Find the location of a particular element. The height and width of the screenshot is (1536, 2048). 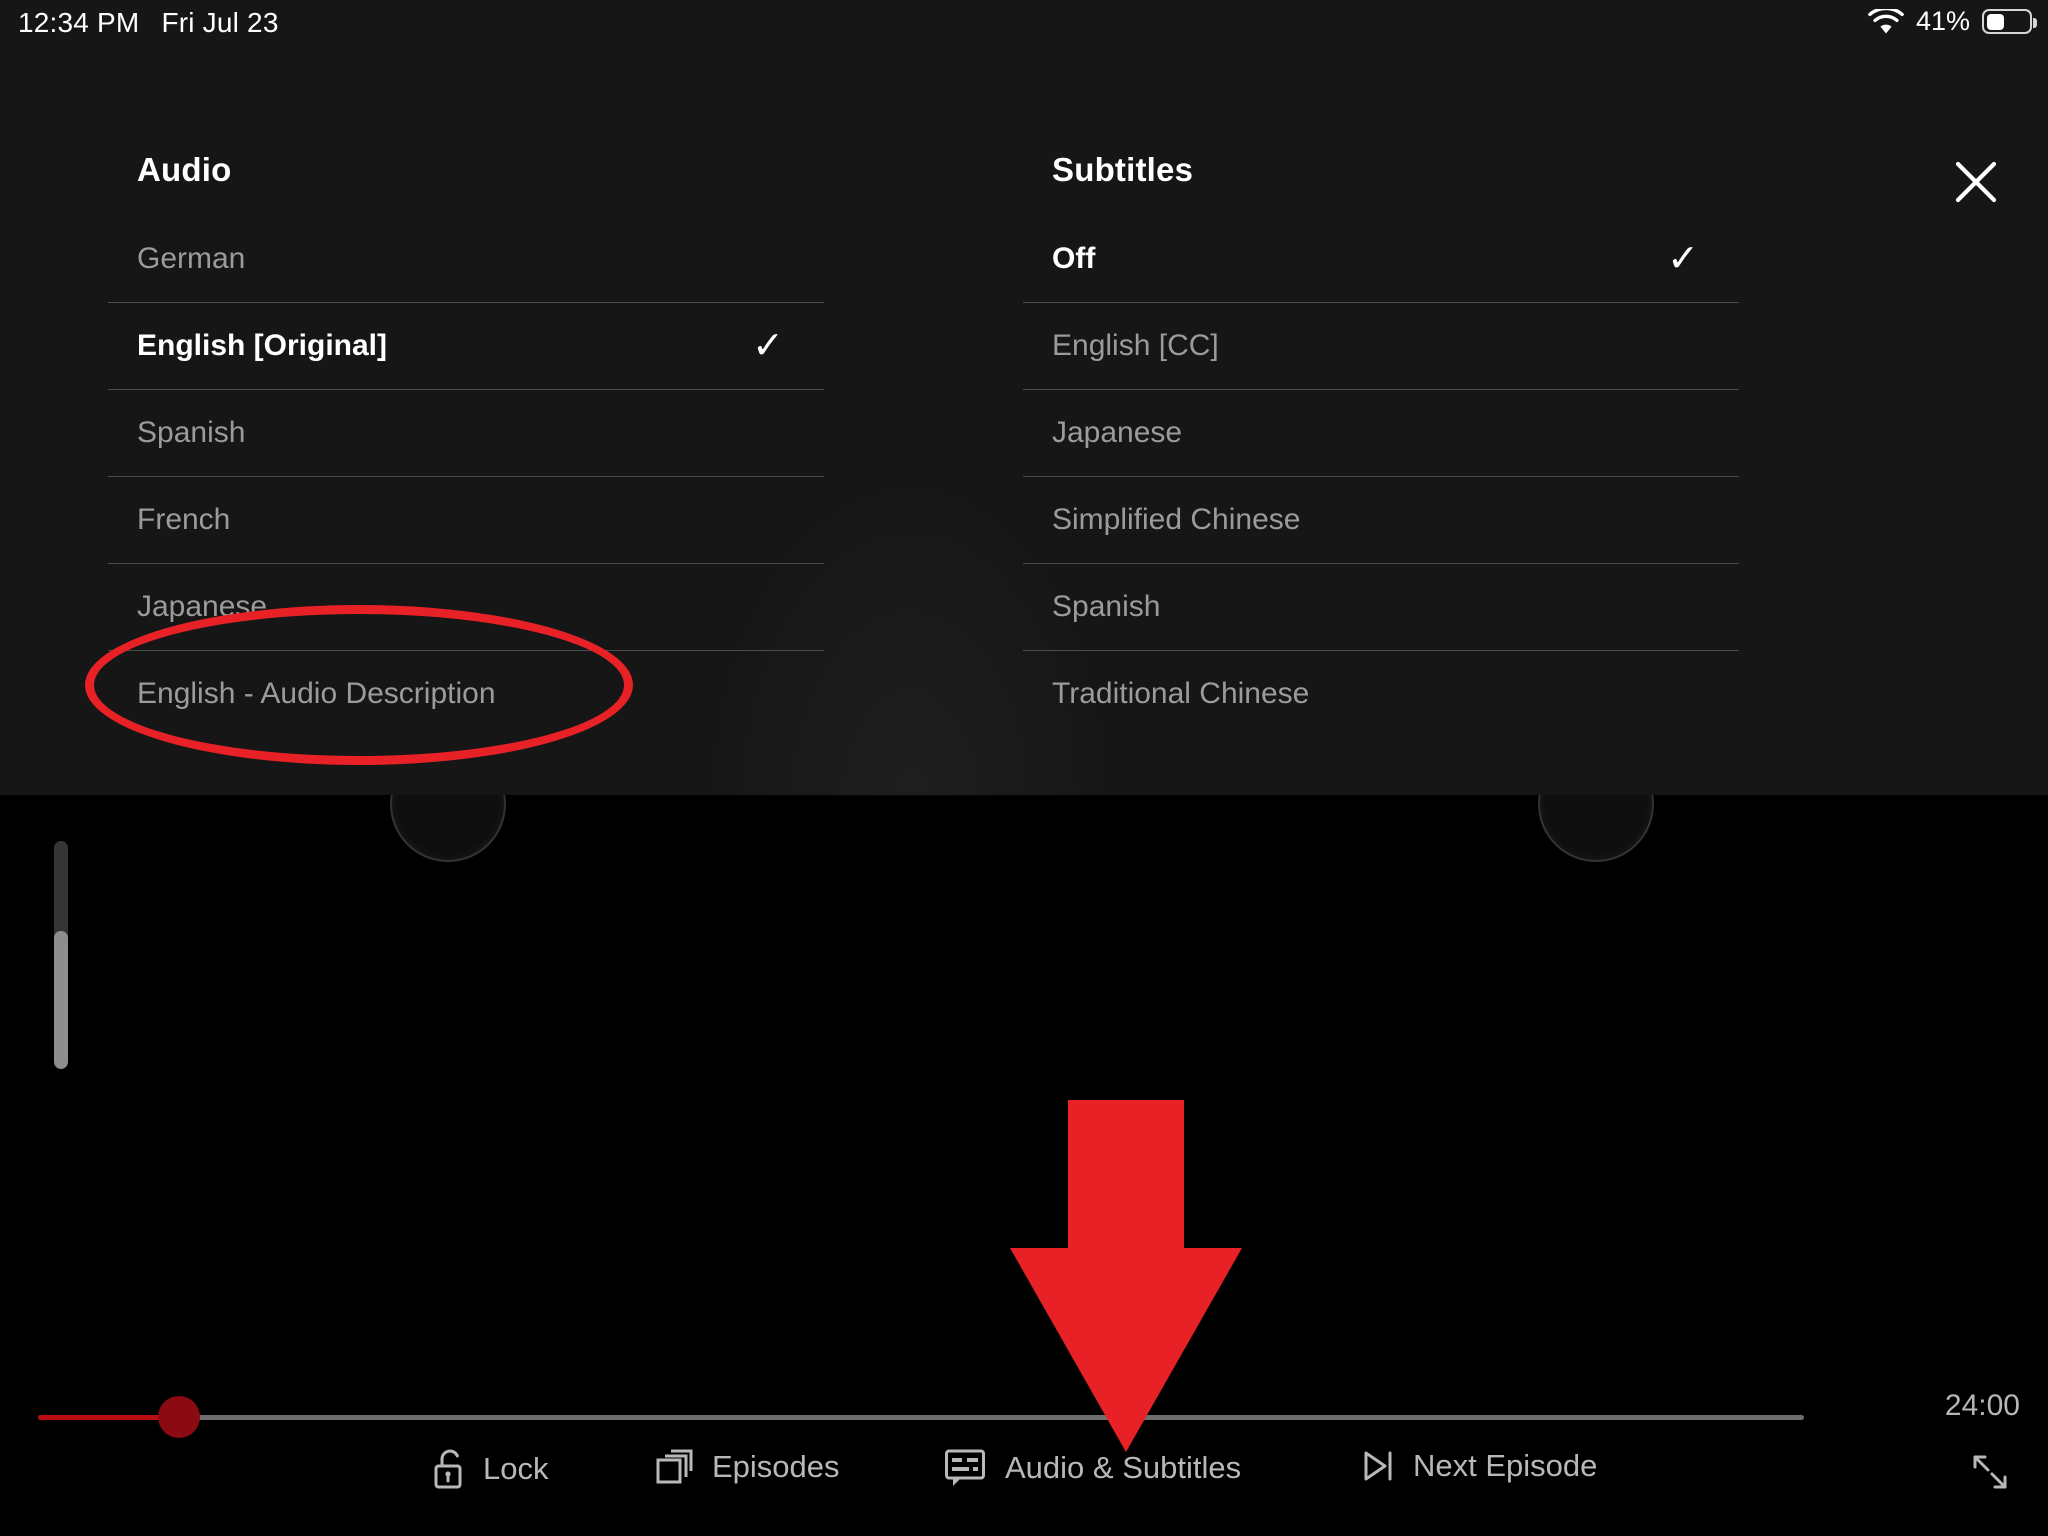

audio-subtitles-label: Audio & Subtitles is located at coordinates (1123, 1467).